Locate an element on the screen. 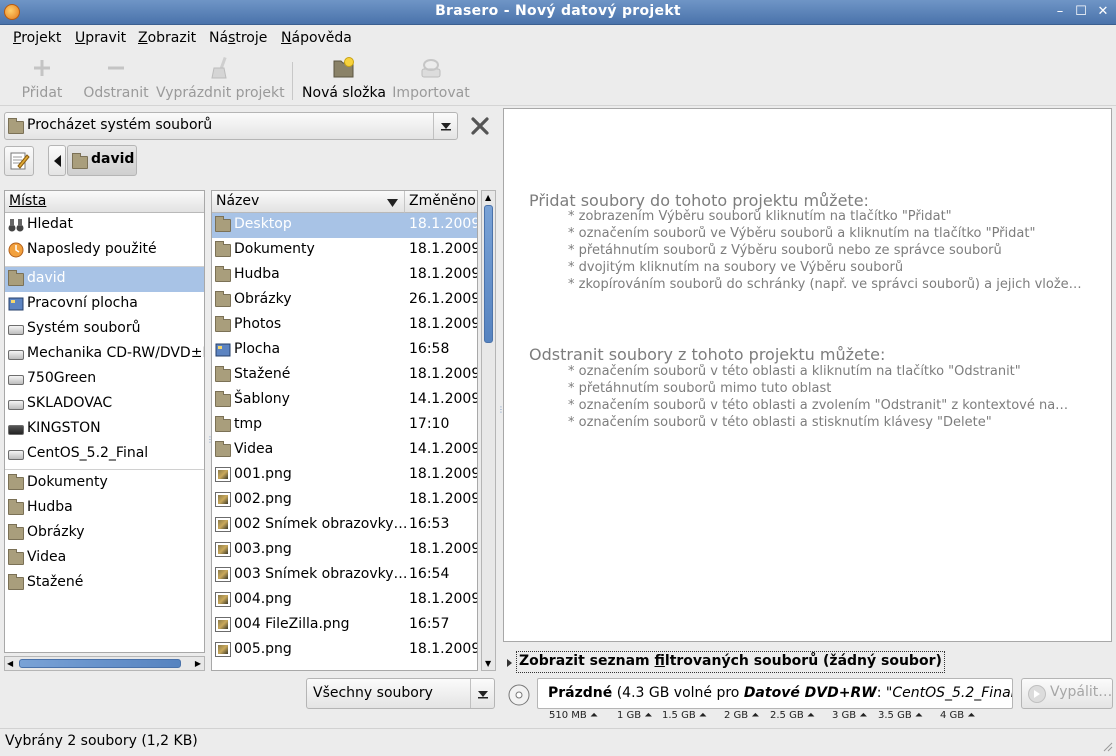 The image size is (1116, 756). place-filesystem: Systém souborů is located at coordinates (104, 329).